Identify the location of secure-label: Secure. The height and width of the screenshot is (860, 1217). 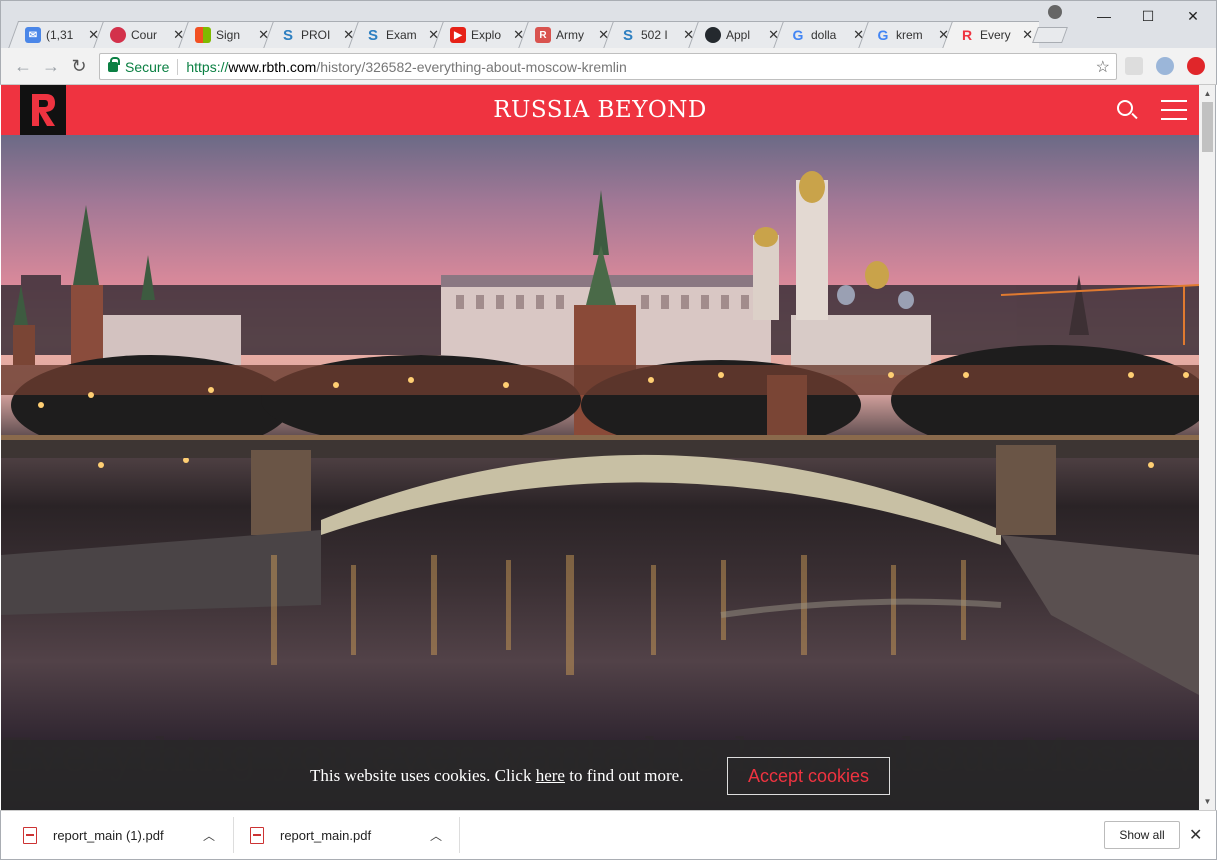
(147, 66).